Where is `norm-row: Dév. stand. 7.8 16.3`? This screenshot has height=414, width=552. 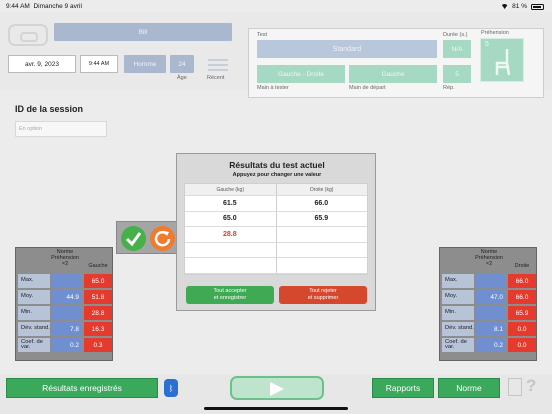 norm-row: Dév. stand. 7.8 16.3 is located at coordinates (65, 329).